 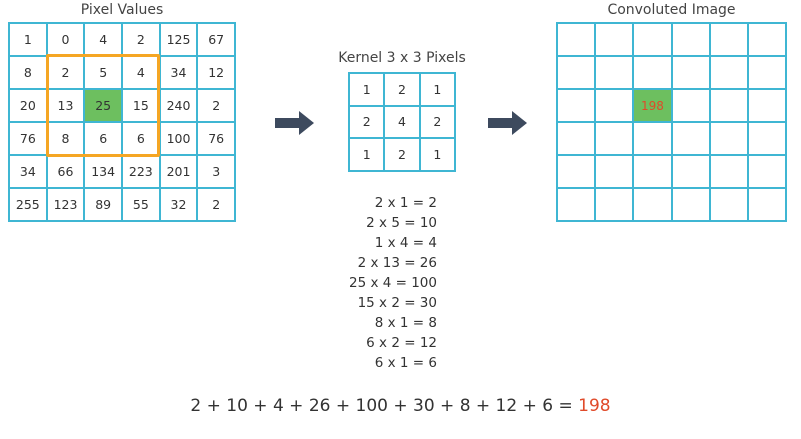 I want to click on kernel-title: Kernel 3 x 3 Pixels, so click(x=402, y=58).